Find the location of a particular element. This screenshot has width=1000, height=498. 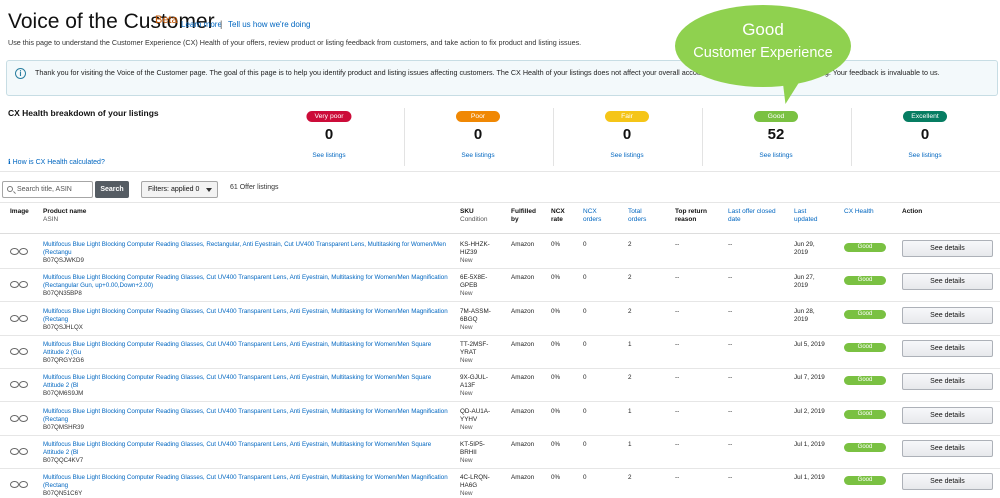

product-asin: B07QMSHR39 is located at coordinates (63, 427).